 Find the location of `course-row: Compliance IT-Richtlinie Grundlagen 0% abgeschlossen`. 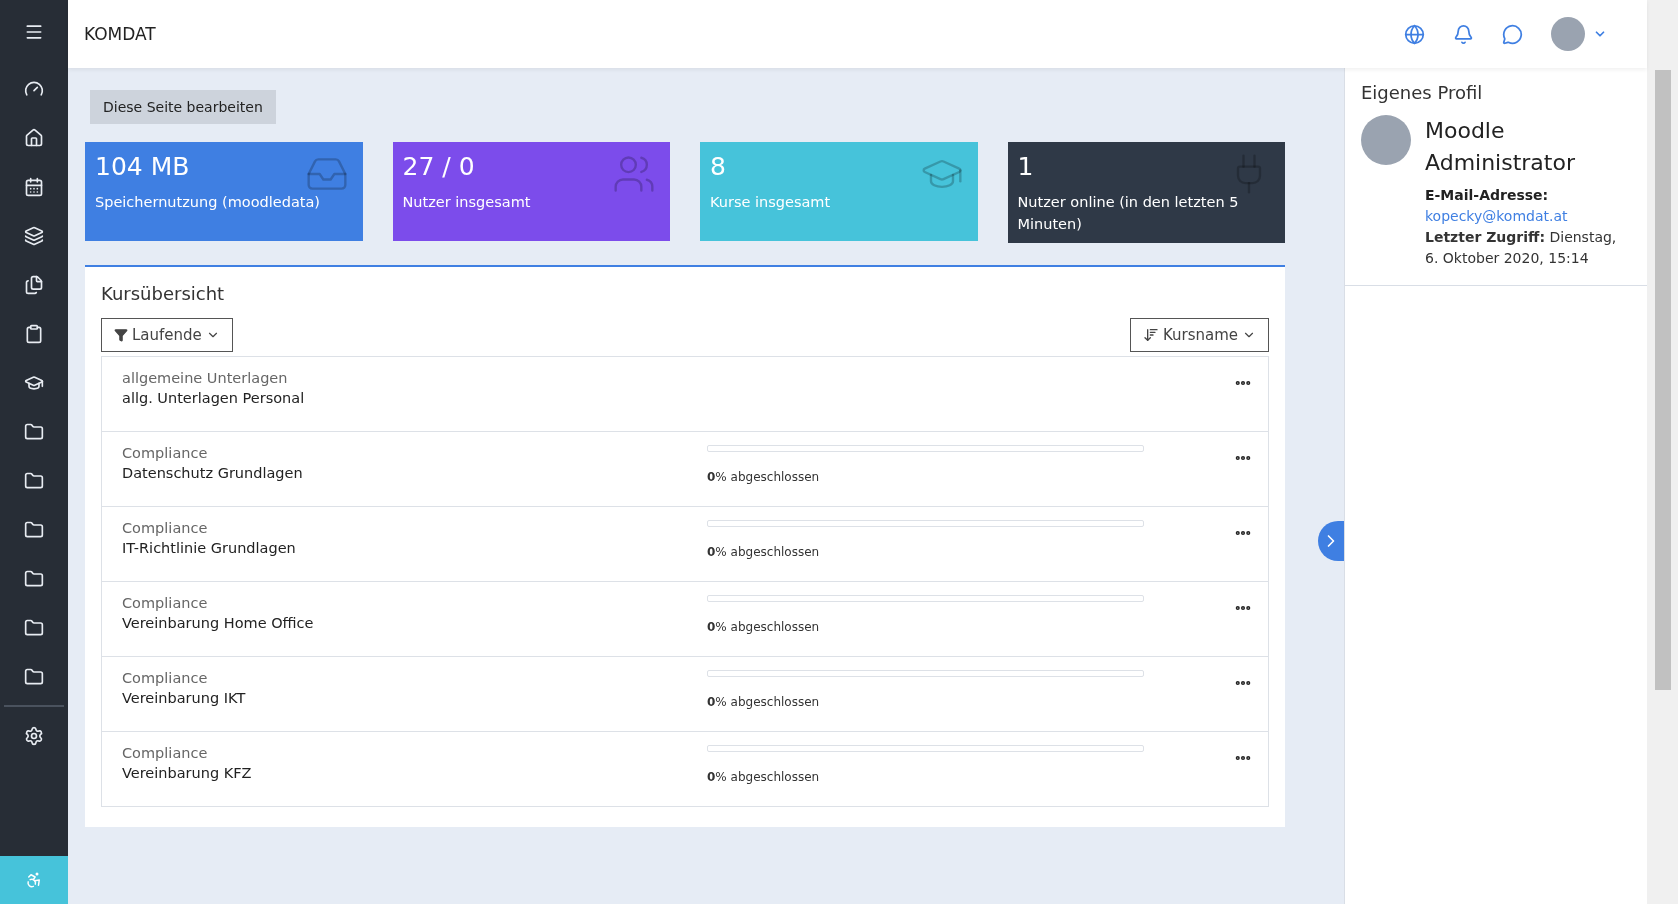

course-row: Compliance IT-Richtlinie Grundlagen 0% abgeschlossen is located at coordinates (685, 544).